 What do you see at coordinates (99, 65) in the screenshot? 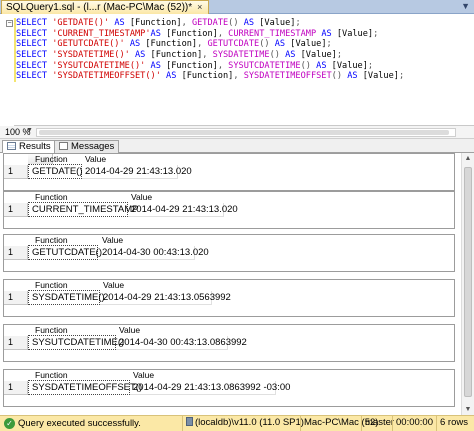
I see `code-token: 'SYSUTCDATETIME()'` at bounding box center [99, 65].